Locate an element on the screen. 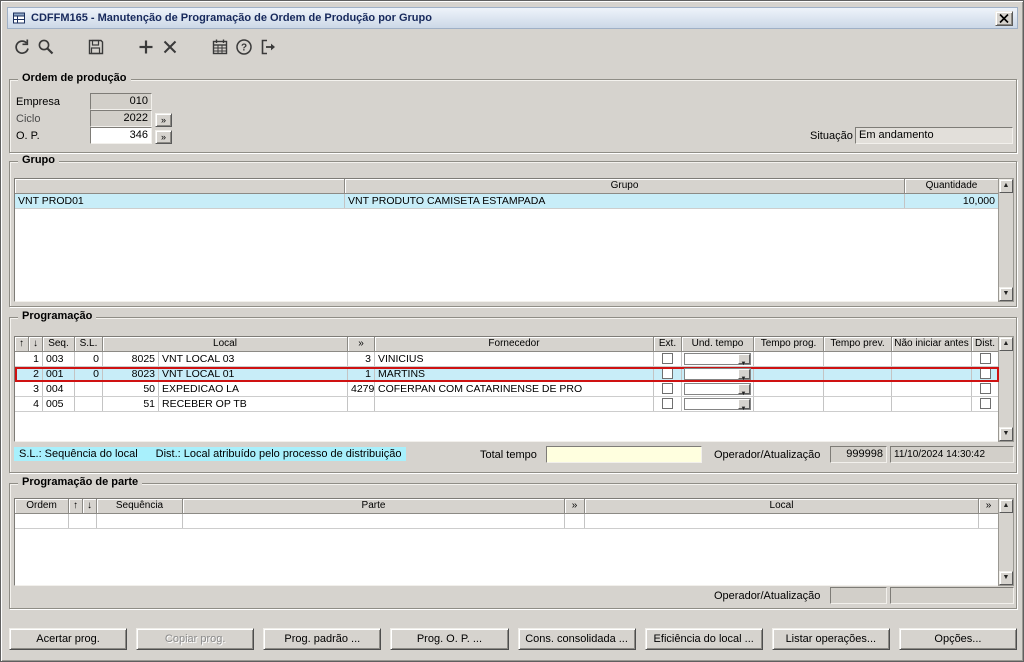 This screenshot has width=1024, height=662. exit-button is located at coordinates (268, 47).